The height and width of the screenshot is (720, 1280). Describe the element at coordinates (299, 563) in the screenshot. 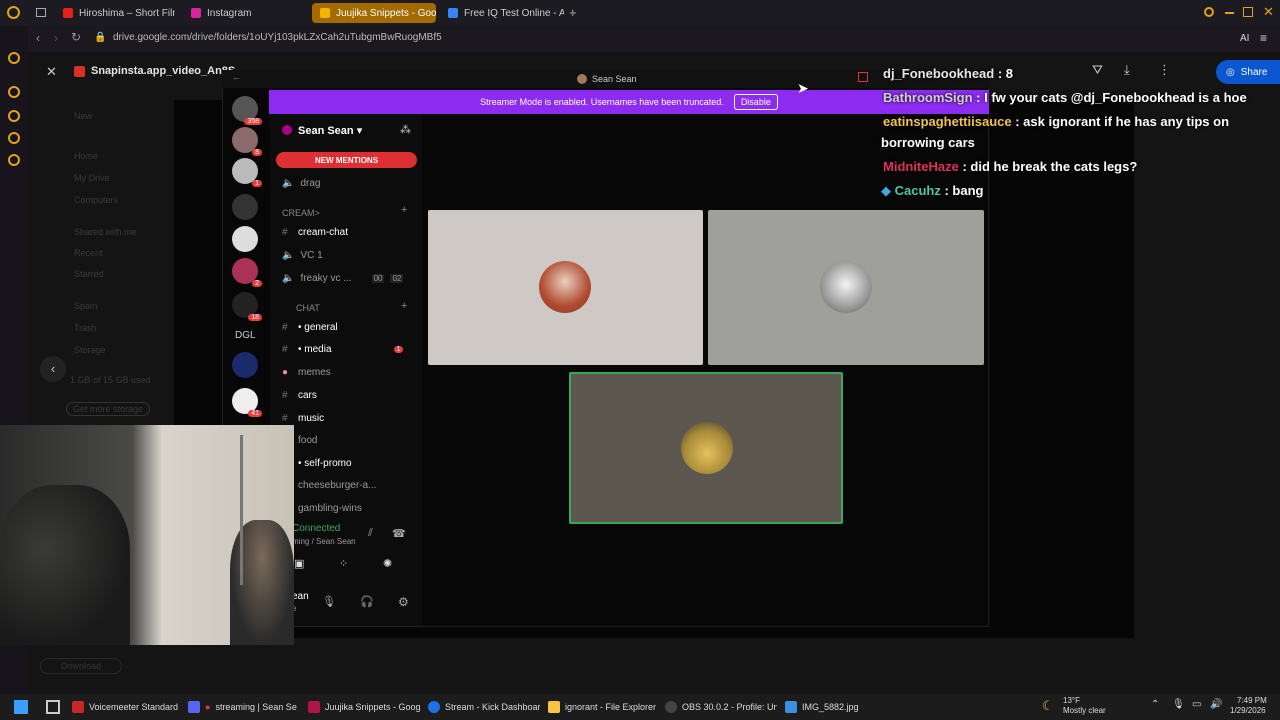

I see `screen-share-icon: ▣` at that location.